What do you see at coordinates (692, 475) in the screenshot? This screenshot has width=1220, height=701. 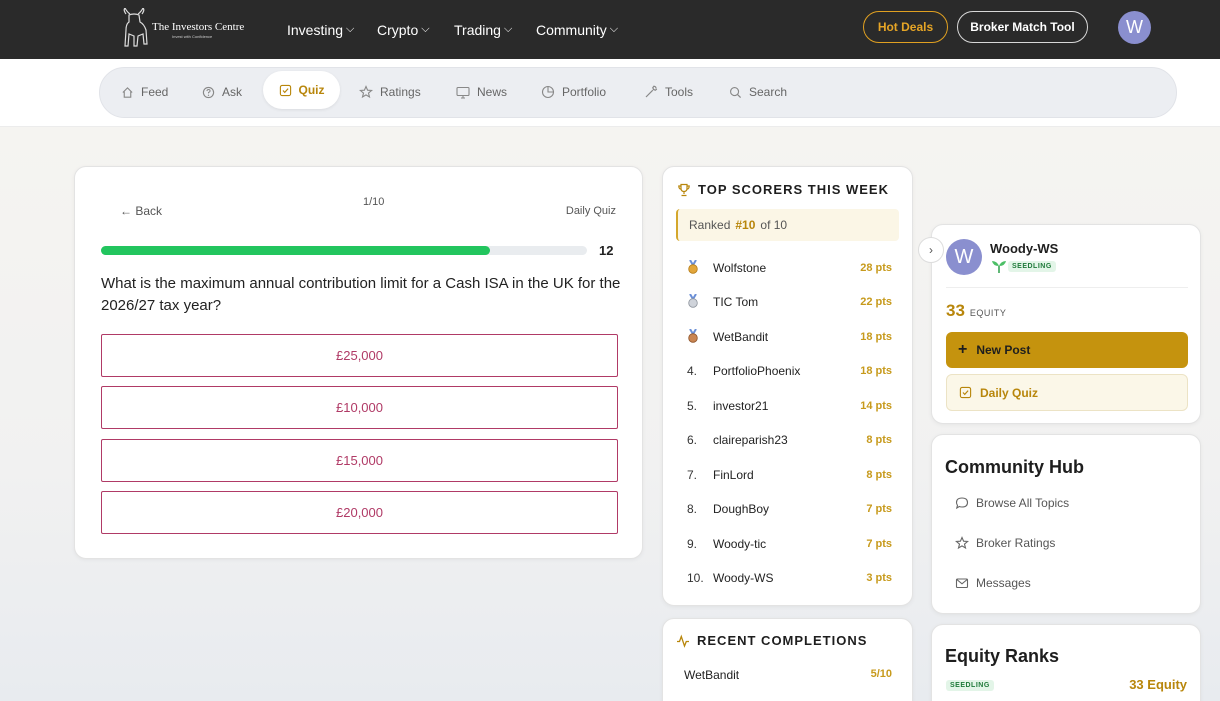 I see `scorer-rank: 7.` at bounding box center [692, 475].